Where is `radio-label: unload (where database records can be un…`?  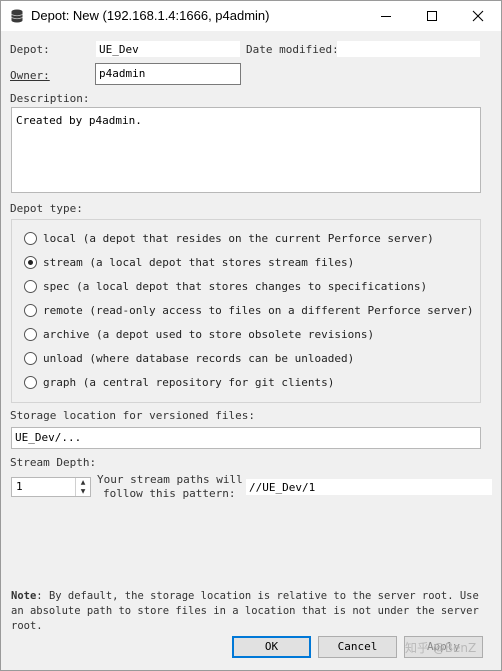 radio-label: unload (where database records can be un… is located at coordinates (199, 358).